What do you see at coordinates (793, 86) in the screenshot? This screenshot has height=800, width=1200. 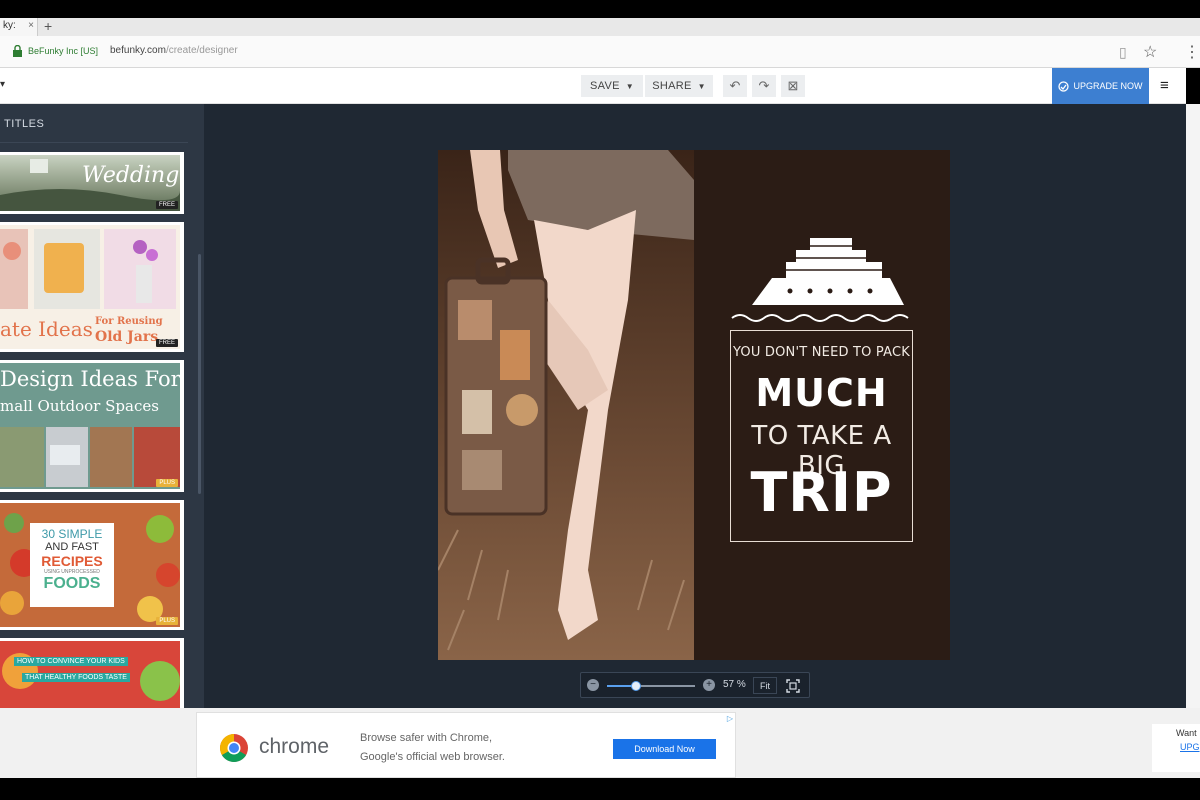 I see `close-canvas-icon: ⊠` at bounding box center [793, 86].